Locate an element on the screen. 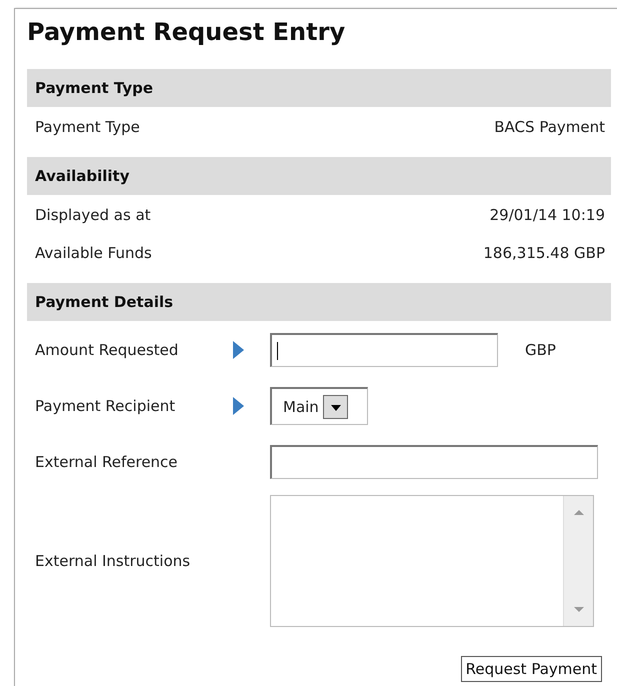 The image size is (617, 686). field-value: BACS Payment is located at coordinates (549, 127).